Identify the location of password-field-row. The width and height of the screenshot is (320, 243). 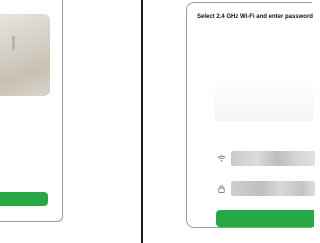
(266, 188).